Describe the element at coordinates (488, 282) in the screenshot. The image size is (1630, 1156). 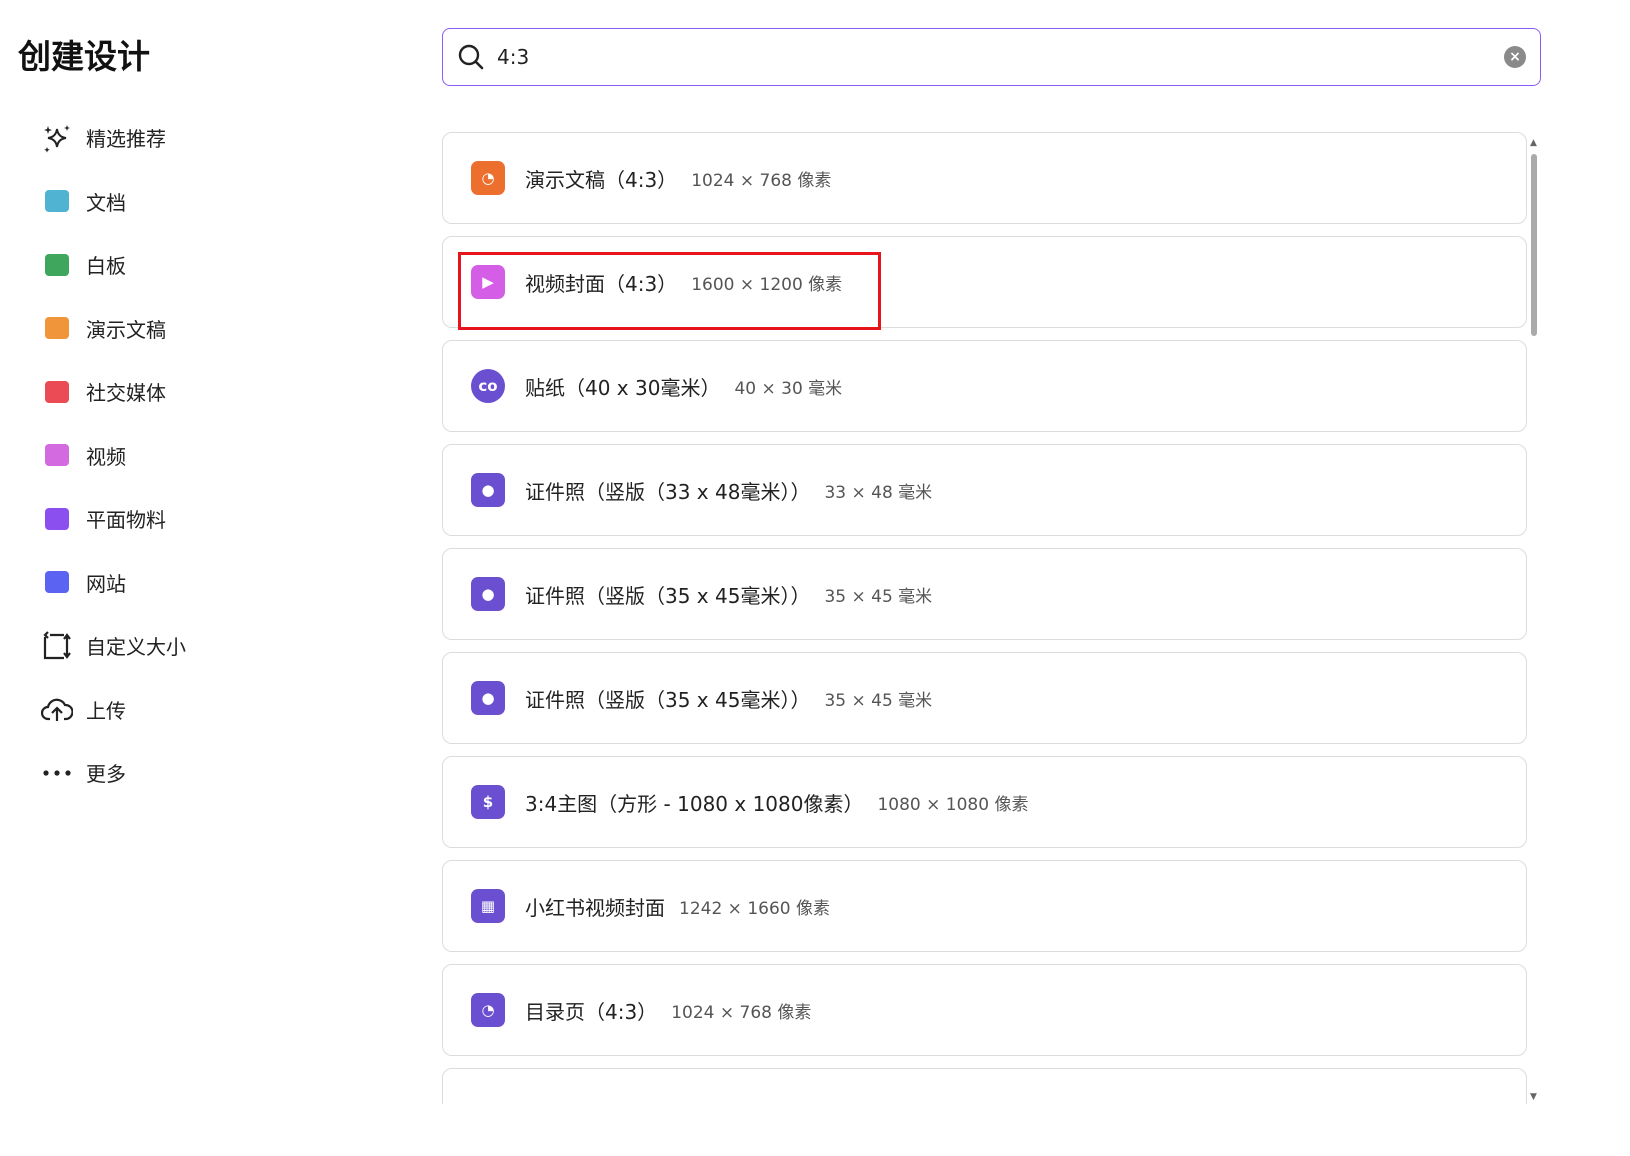
I see `video-icon: ▶` at that location.